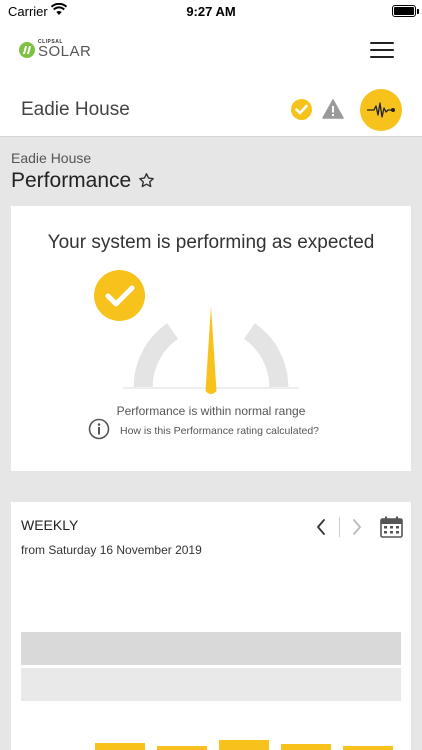 The image size is (422, 750). What do you see at coordinates (75, 109) in the screenshot?
I see `site-name: Eadie House` at bounding box center [75, 109].